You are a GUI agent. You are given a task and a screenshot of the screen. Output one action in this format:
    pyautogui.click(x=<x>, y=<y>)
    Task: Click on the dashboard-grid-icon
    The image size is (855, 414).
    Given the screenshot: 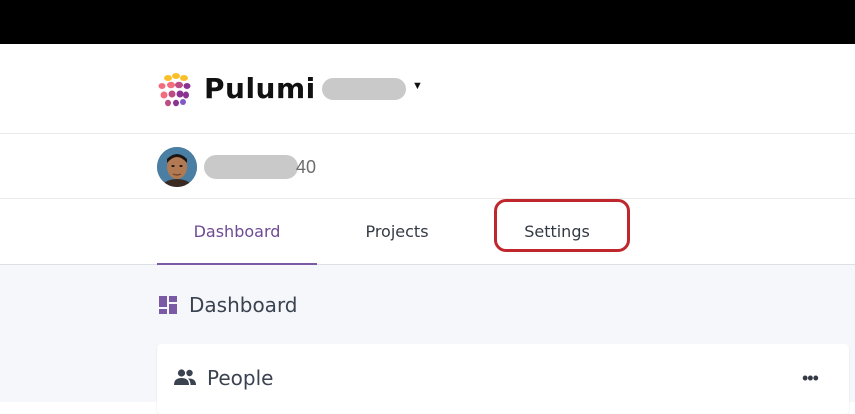 What is the action you would take?
    pyautogui.click(x=168, y=305)
    